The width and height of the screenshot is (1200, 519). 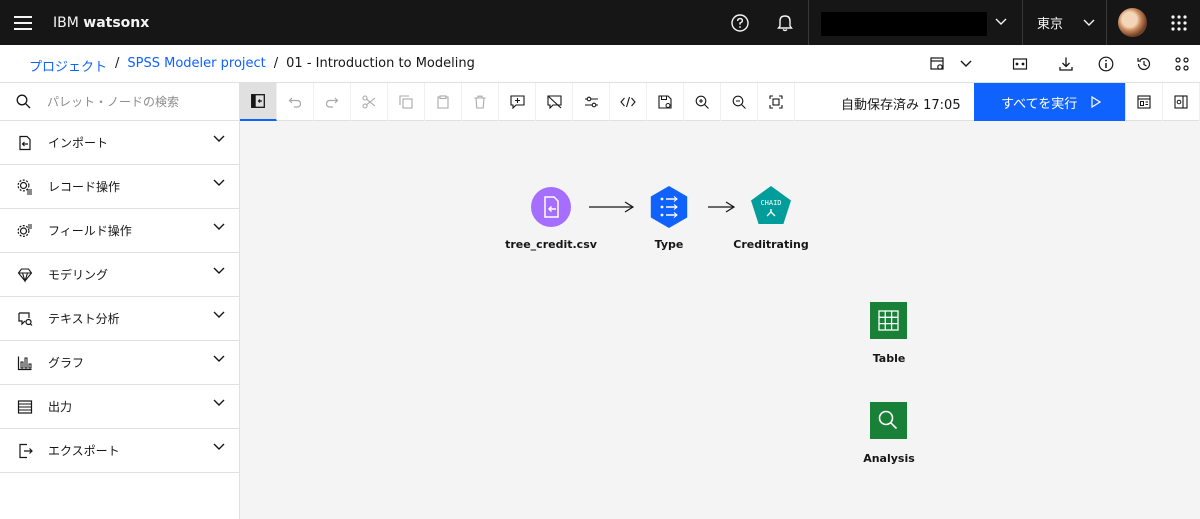 What do you see at coordinates (25, 231) in the screenshot?
I see `field-ops-icon` at bounding box center [25, 231].